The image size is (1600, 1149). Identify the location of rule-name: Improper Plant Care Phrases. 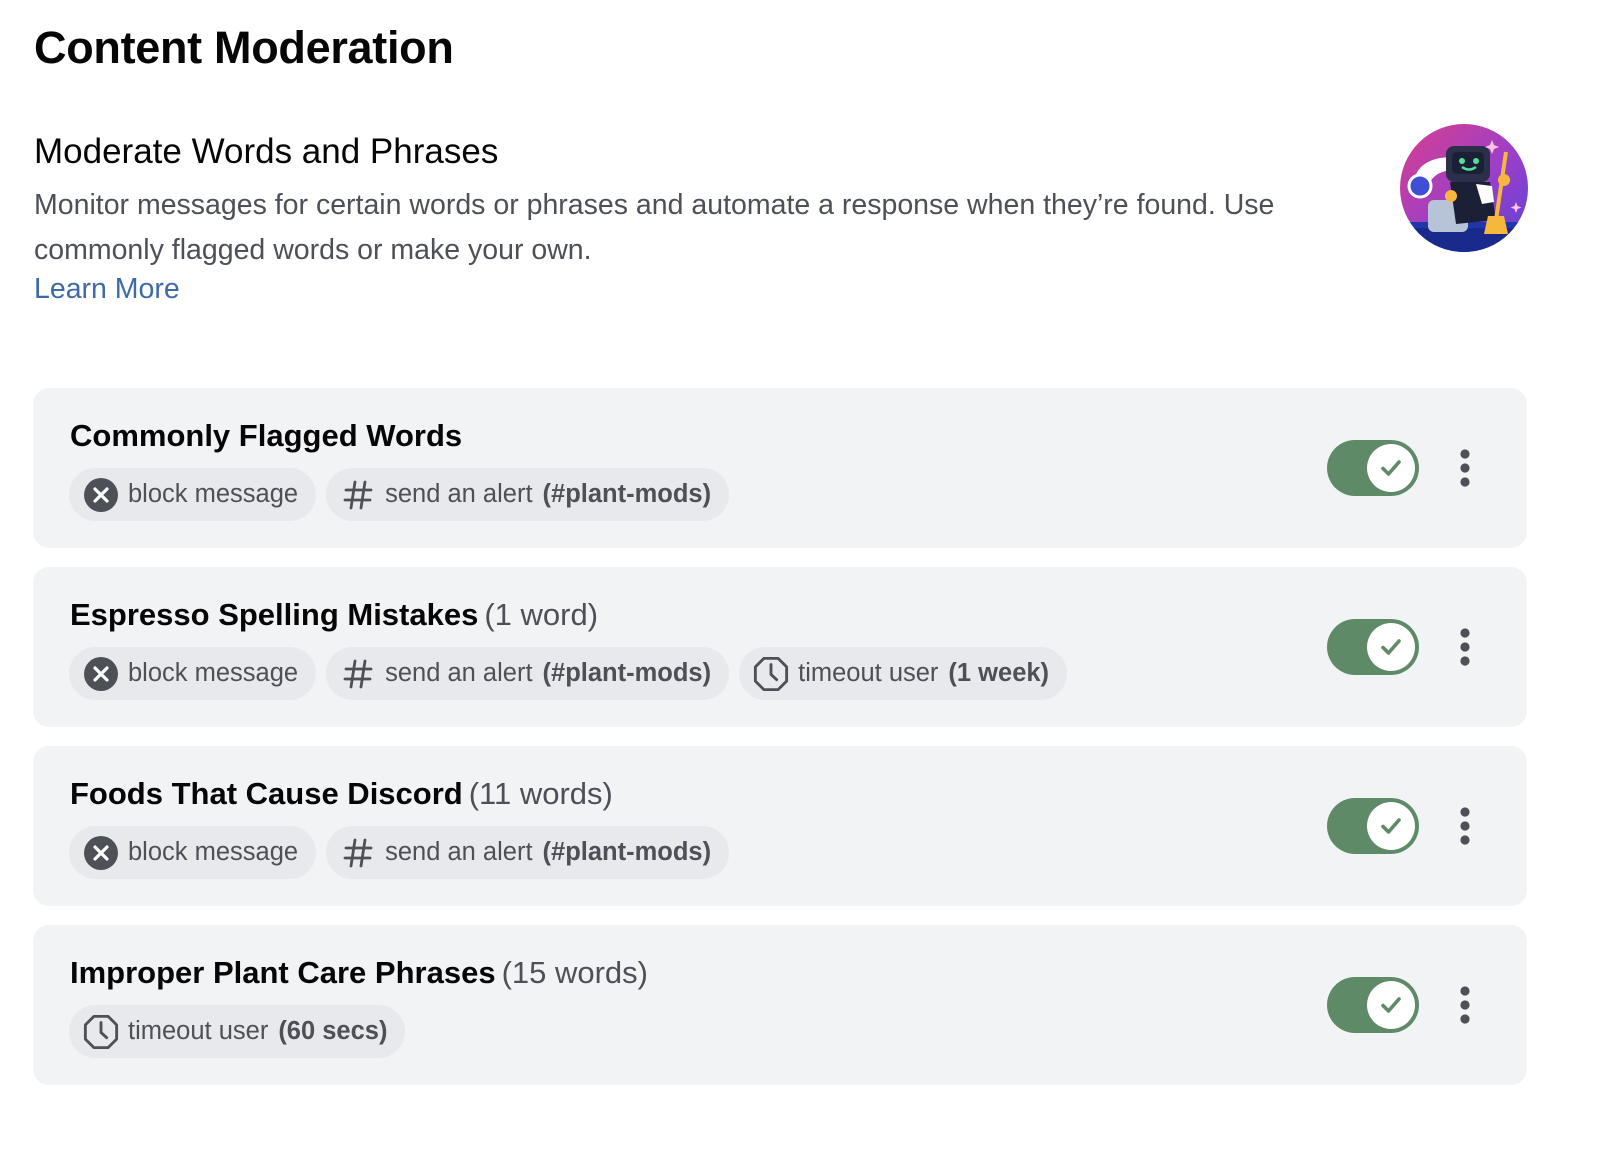
(283, 972).